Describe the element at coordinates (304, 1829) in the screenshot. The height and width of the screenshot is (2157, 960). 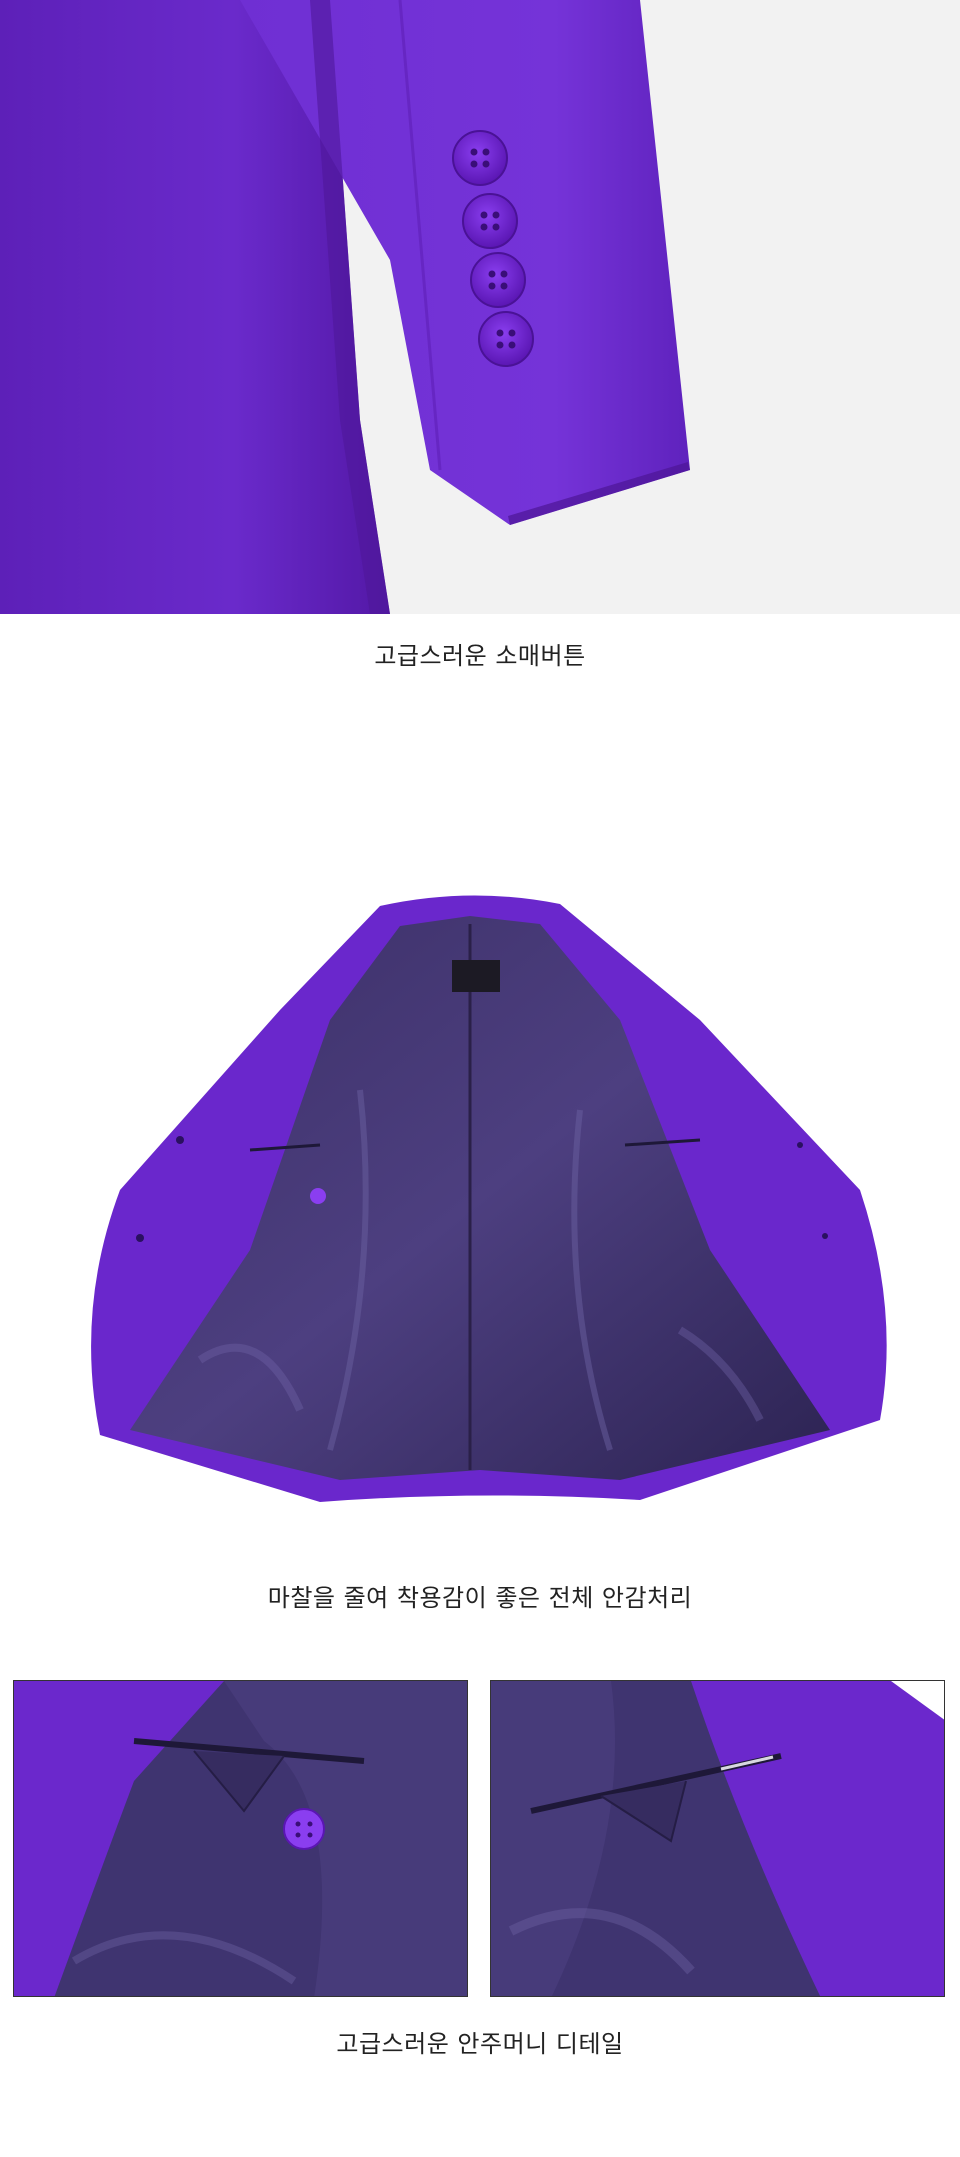
I see `inner-pocket-button` at that location.